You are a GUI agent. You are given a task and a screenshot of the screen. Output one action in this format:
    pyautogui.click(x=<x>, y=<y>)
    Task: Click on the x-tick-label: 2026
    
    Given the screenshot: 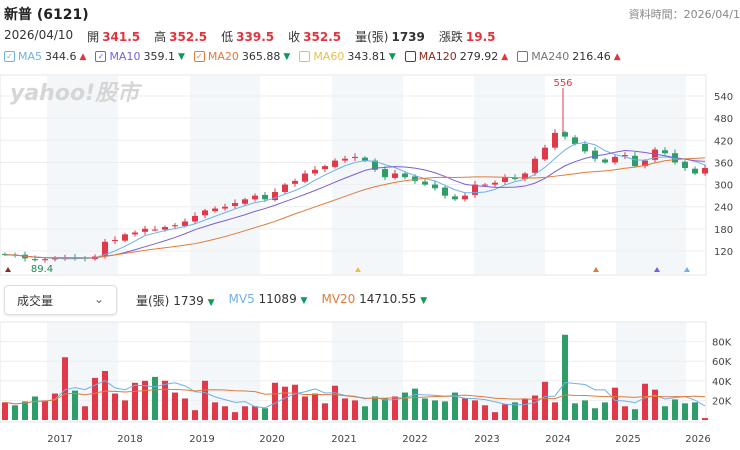 What is the action you would take?
    pyautogui.click(x=697, y=439)
    